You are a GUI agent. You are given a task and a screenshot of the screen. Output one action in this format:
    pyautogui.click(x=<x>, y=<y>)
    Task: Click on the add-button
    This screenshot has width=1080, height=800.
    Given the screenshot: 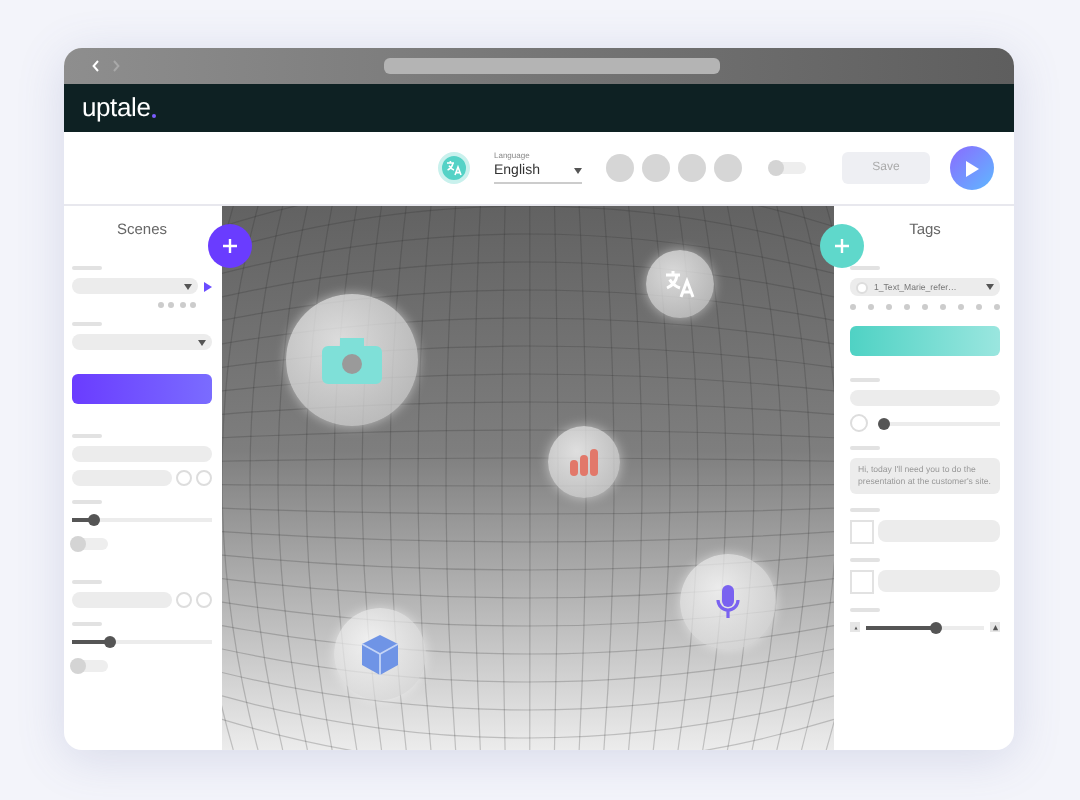 What is the action you would take?
    pyautogui.click(x=230, y=246)
    